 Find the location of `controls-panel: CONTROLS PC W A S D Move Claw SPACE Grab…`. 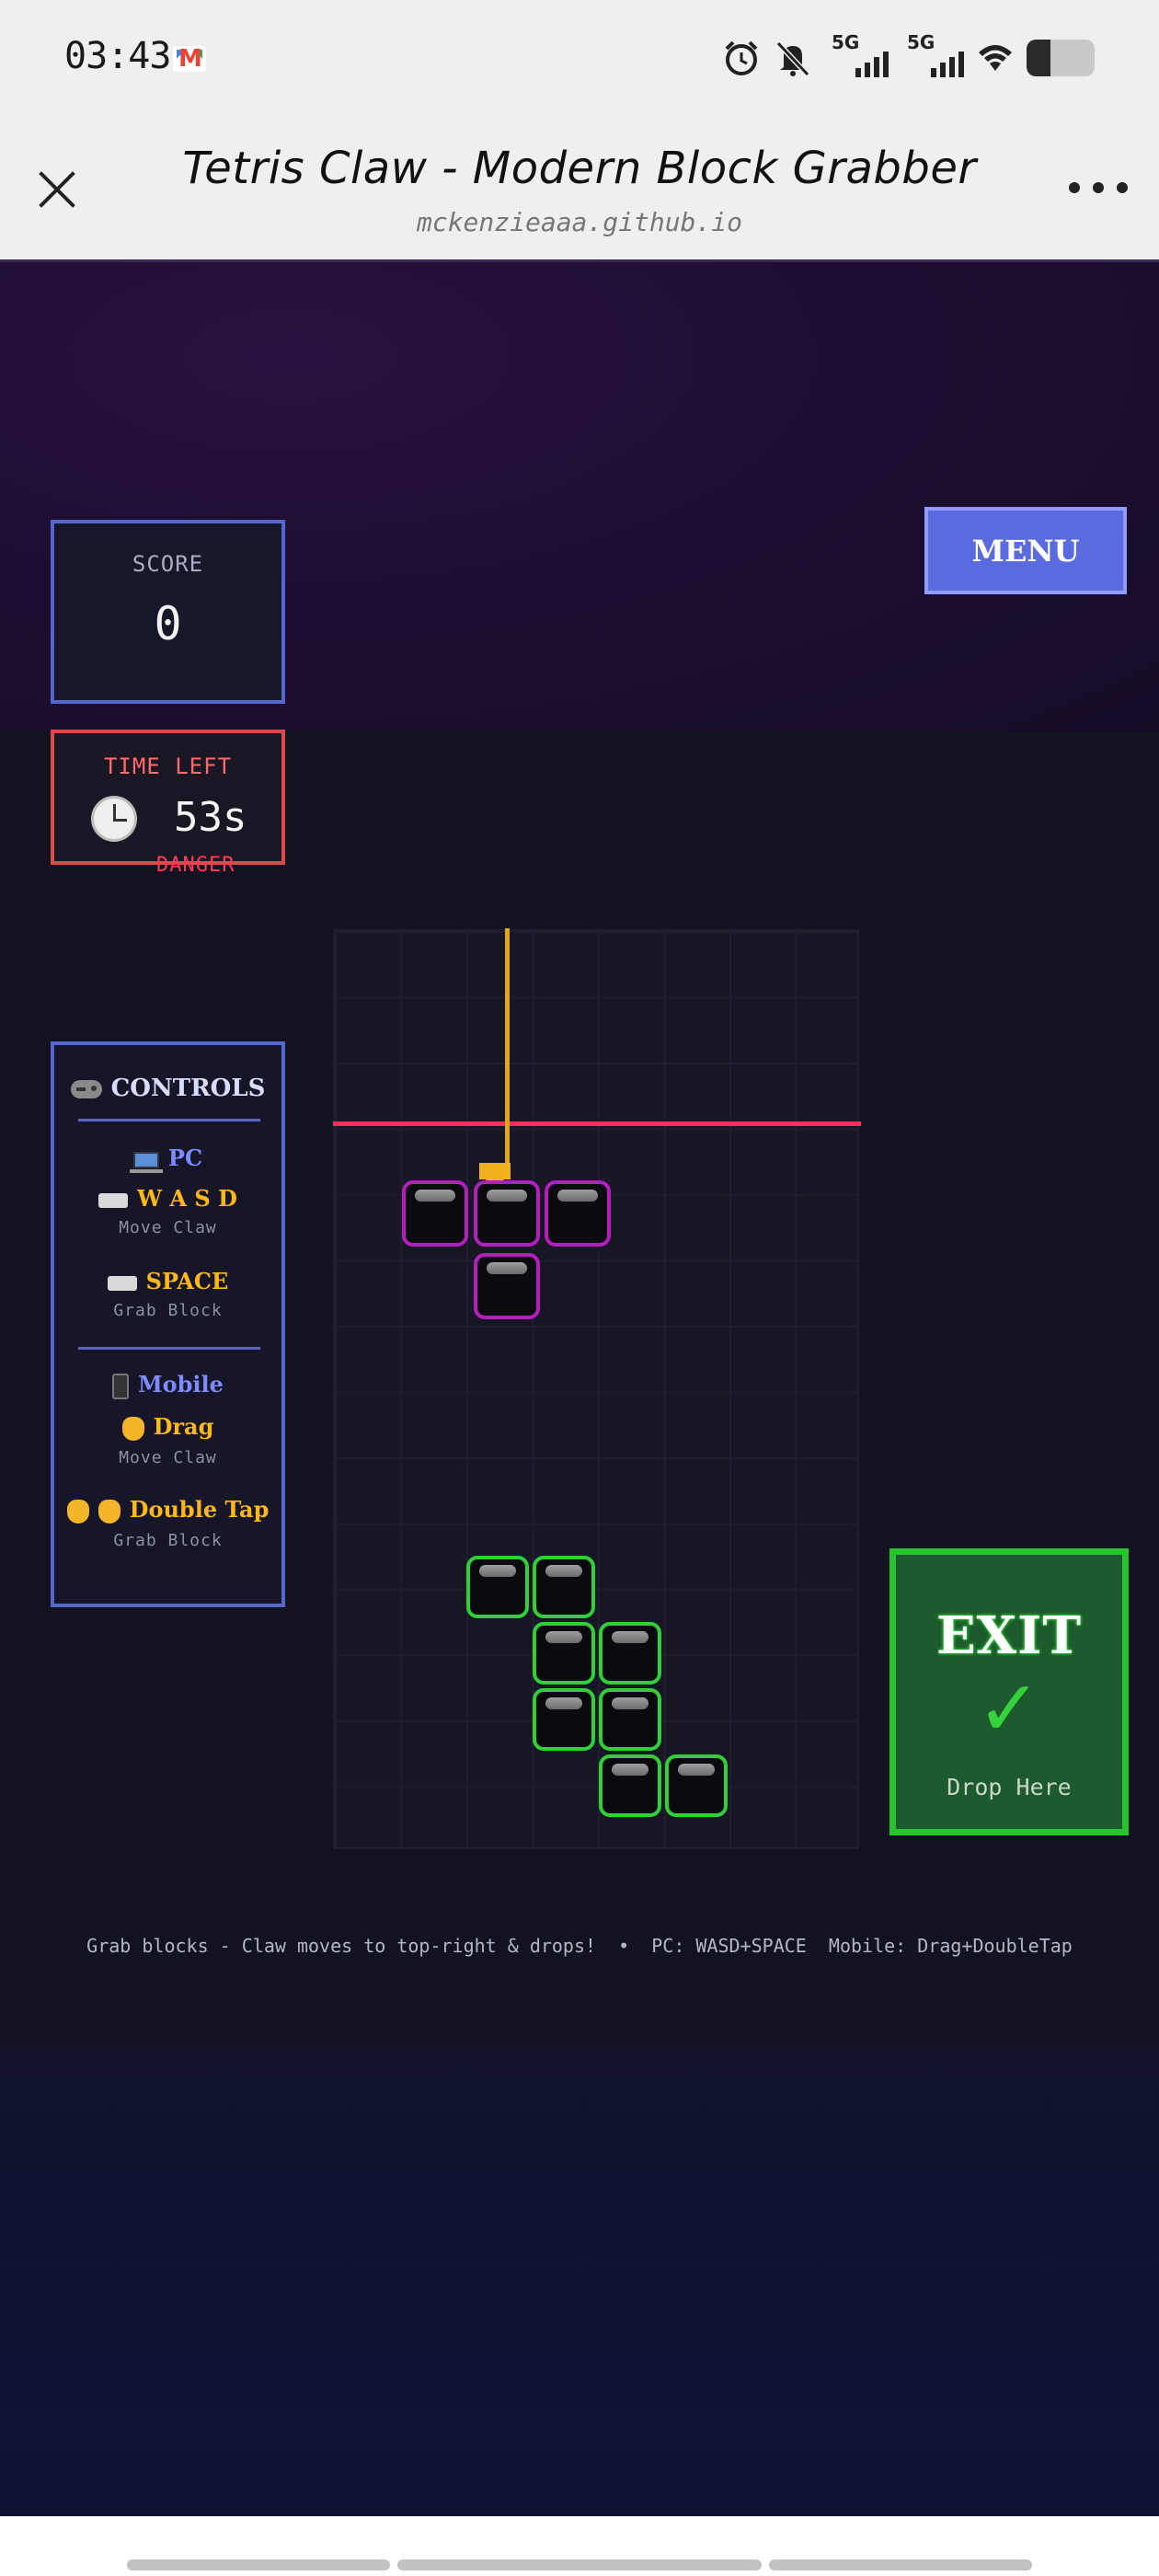

controls-panel: CONTROLS PC W A S D Move Claw SPACE Grab… is located at coordinates (168, 1324).